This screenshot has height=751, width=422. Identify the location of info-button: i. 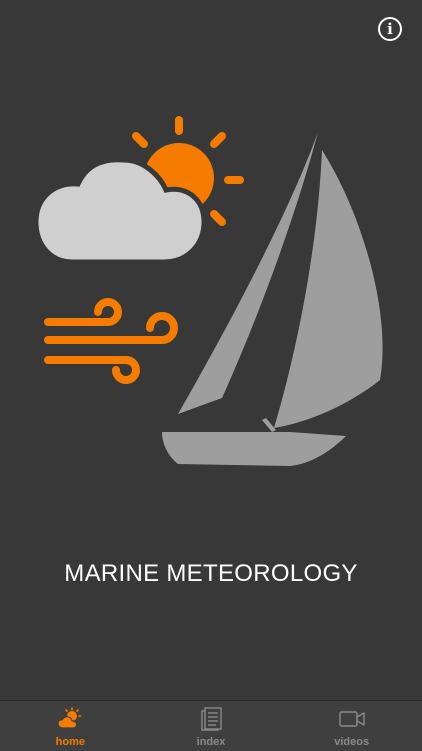
(390, 29).